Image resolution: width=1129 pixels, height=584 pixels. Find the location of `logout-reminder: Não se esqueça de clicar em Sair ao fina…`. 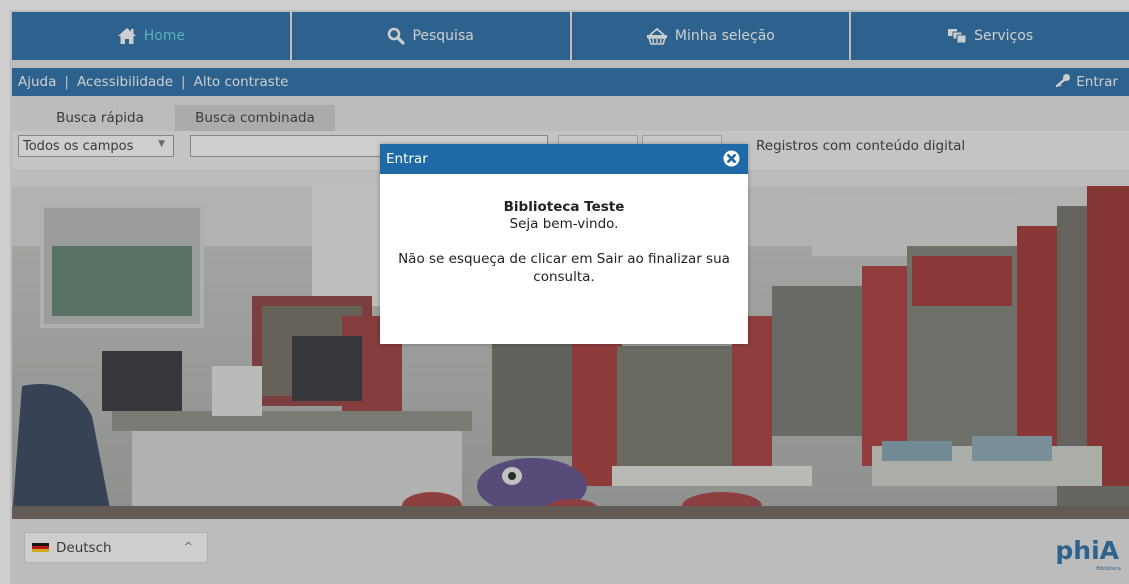

logout-reminder: Não se esqueça de clicar em Sair ao fina… is located at coordinates (564, 268).